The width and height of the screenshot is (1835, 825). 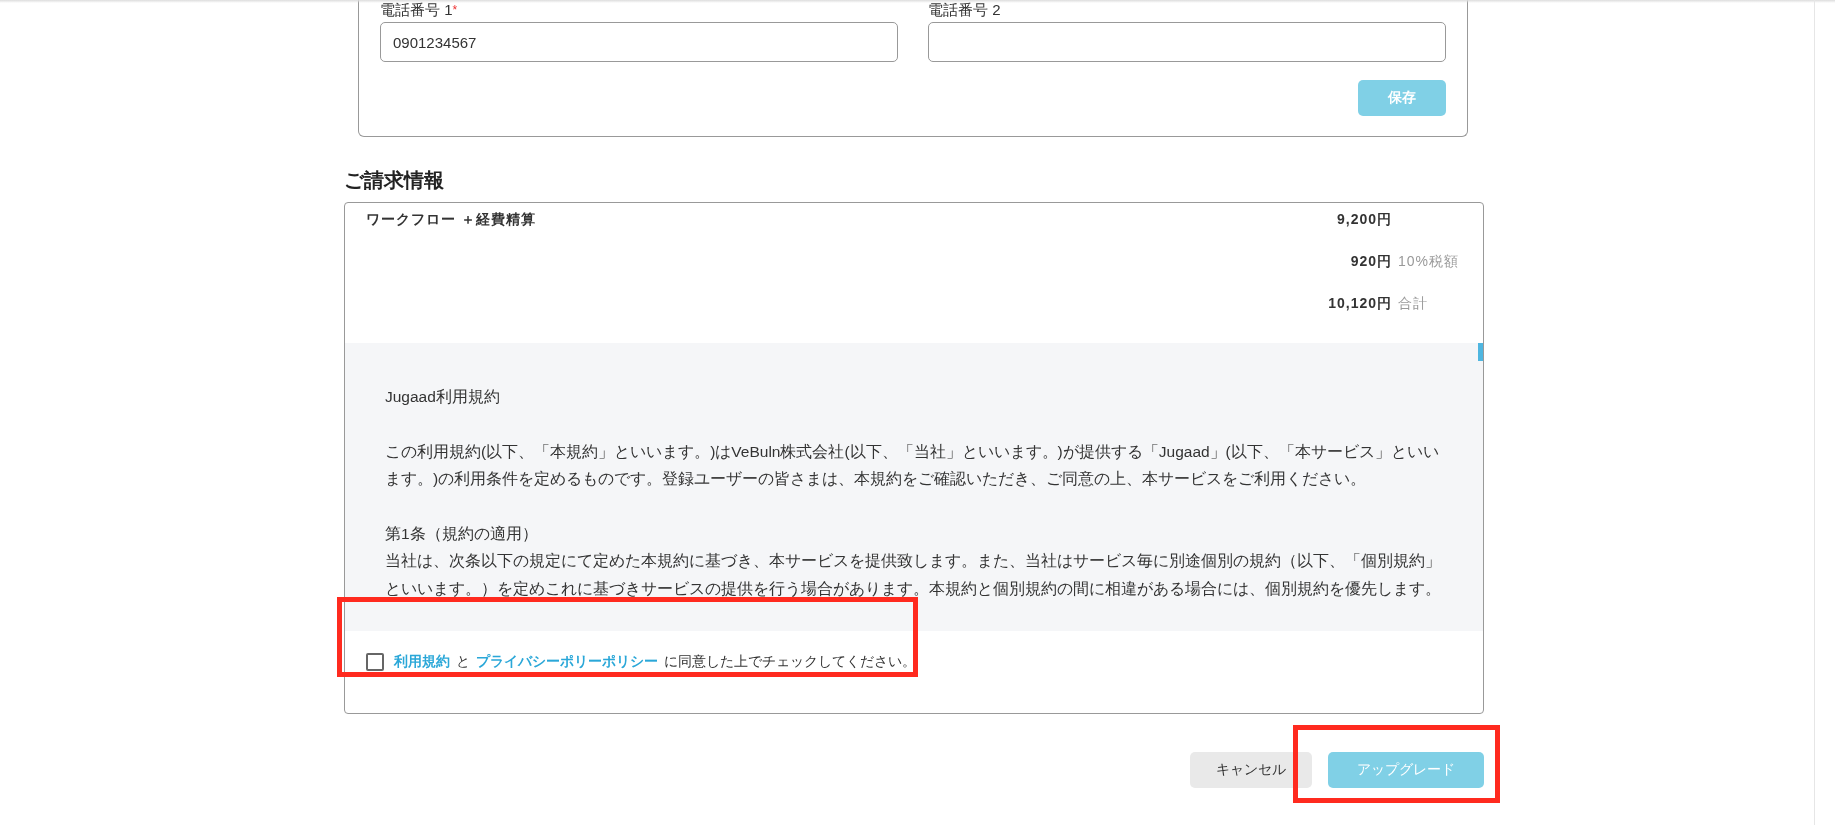 What do you see at coordinates (463, 662) in the screenshot?
I see `agree-text: と` at bounding box center [463, 662].